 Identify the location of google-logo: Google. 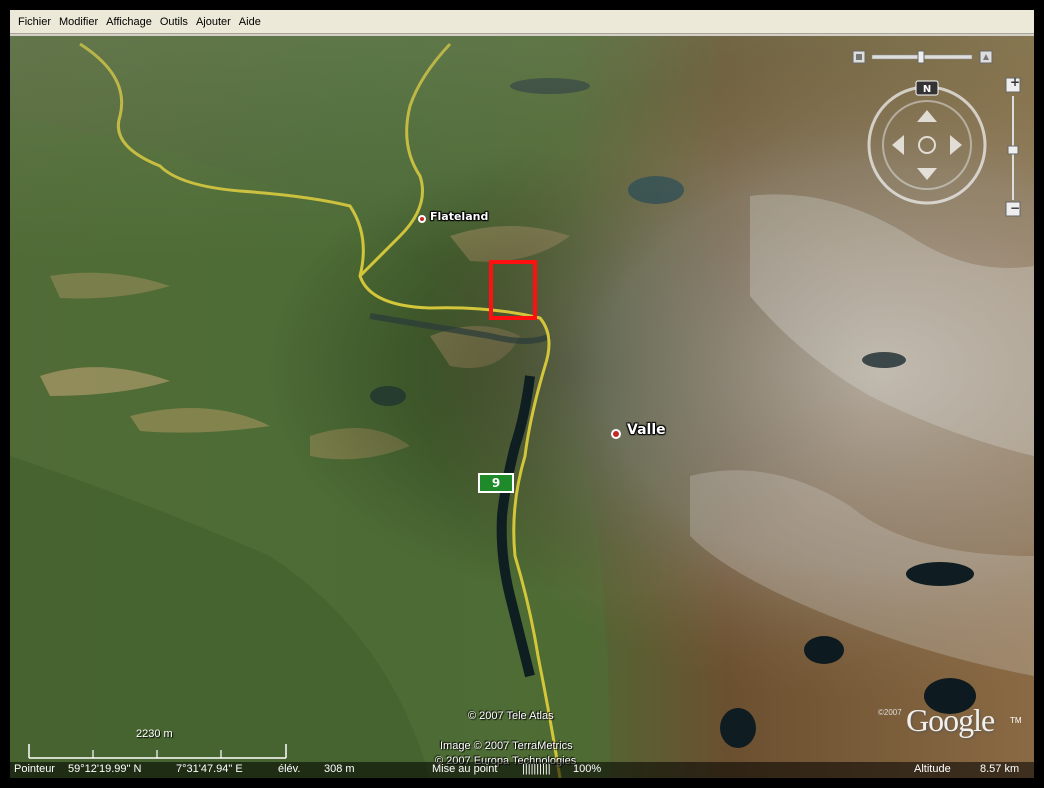
(950, 720).